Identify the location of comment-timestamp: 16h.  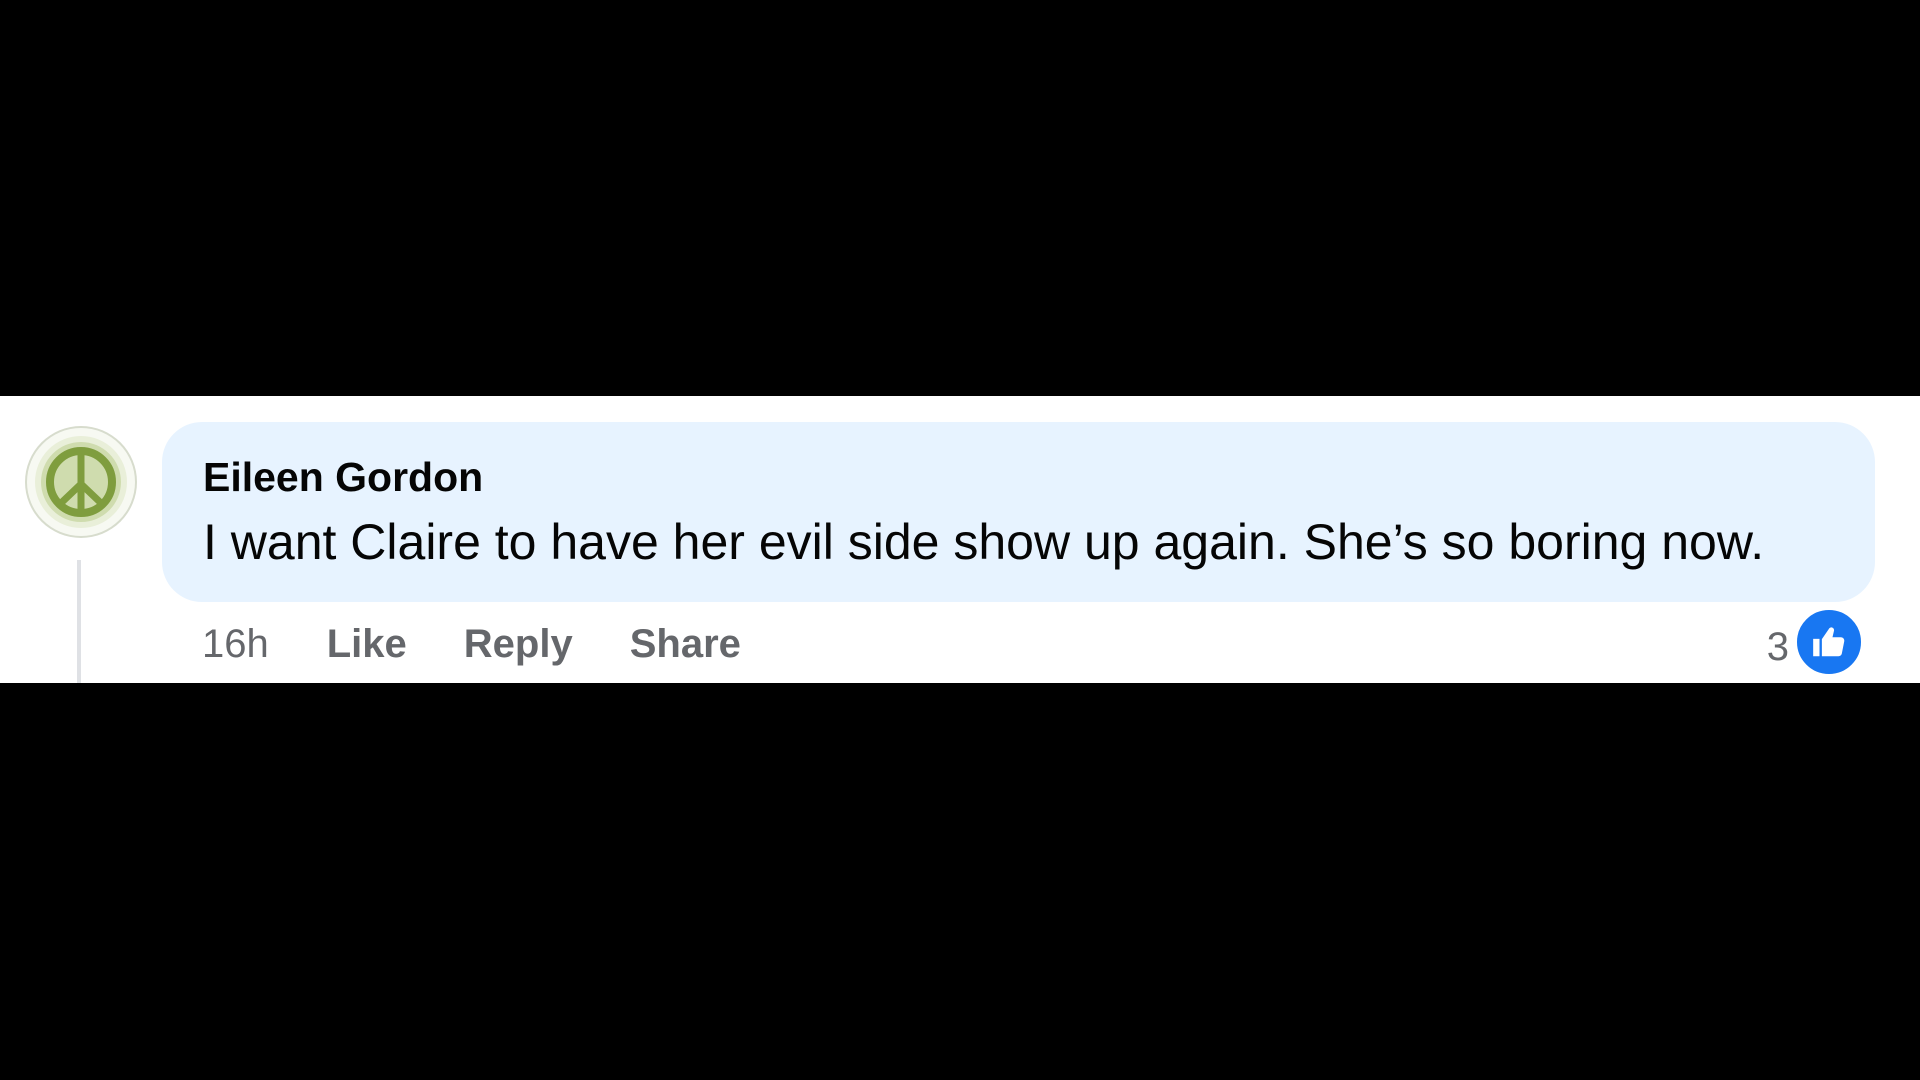
(235, 644).